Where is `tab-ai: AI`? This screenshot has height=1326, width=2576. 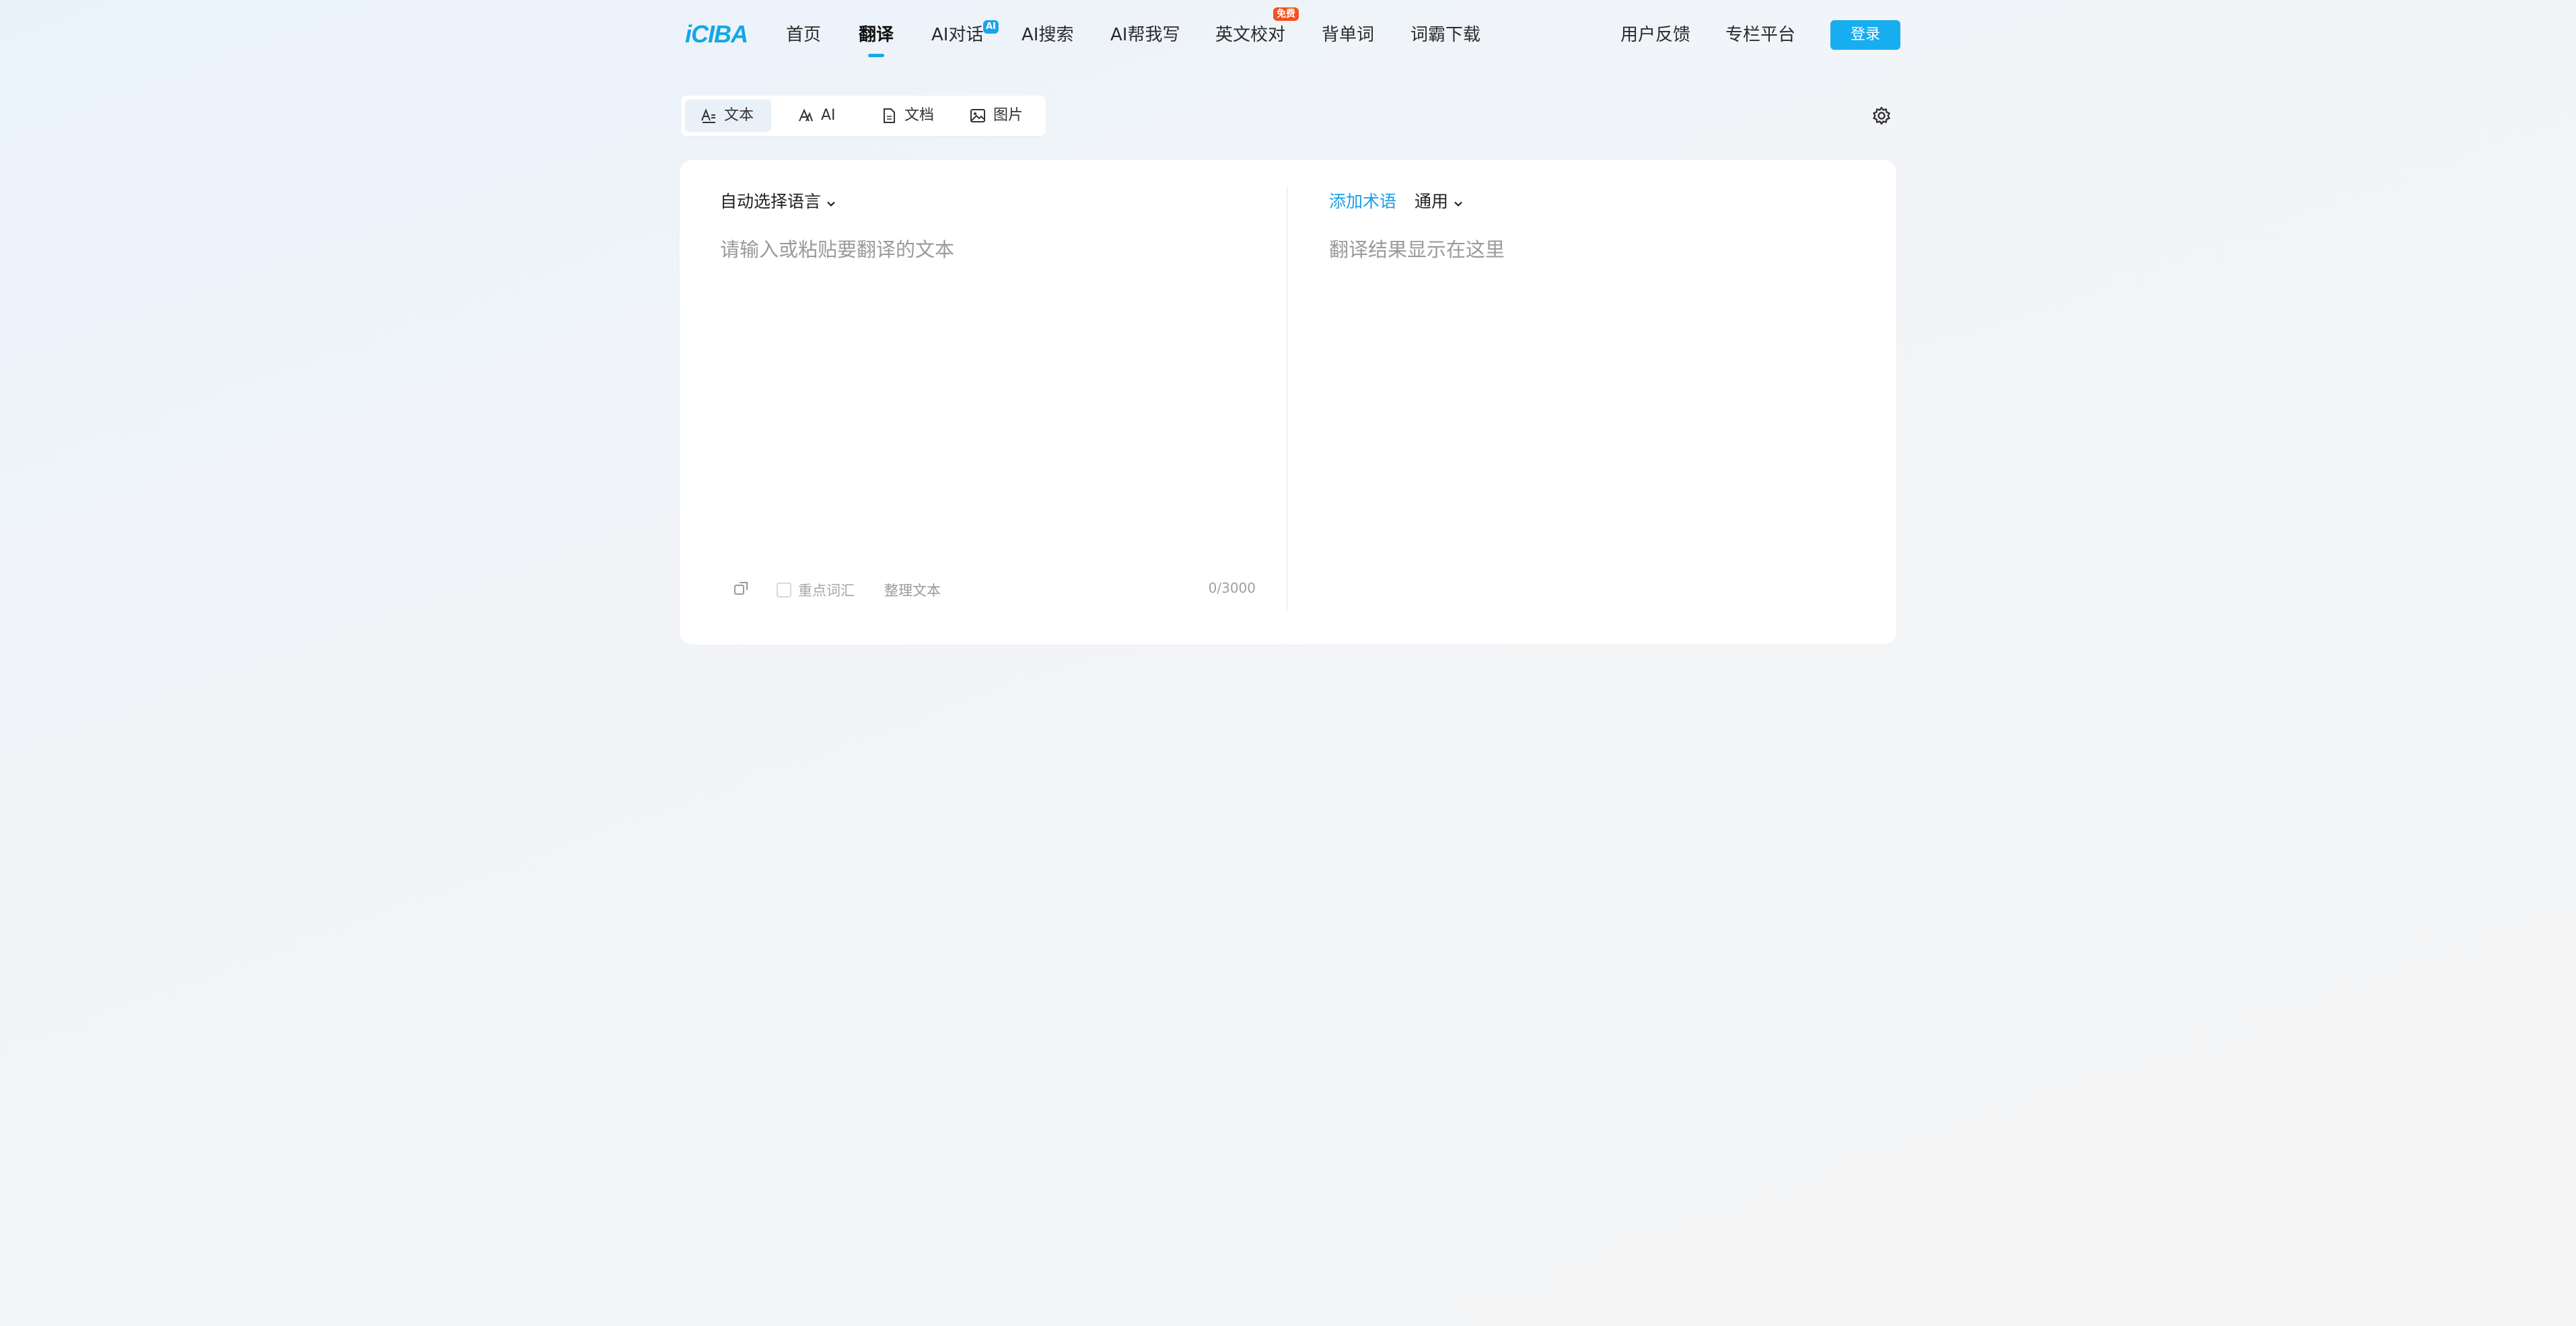 tab-ai: AI is located at coordinates (816, 116).